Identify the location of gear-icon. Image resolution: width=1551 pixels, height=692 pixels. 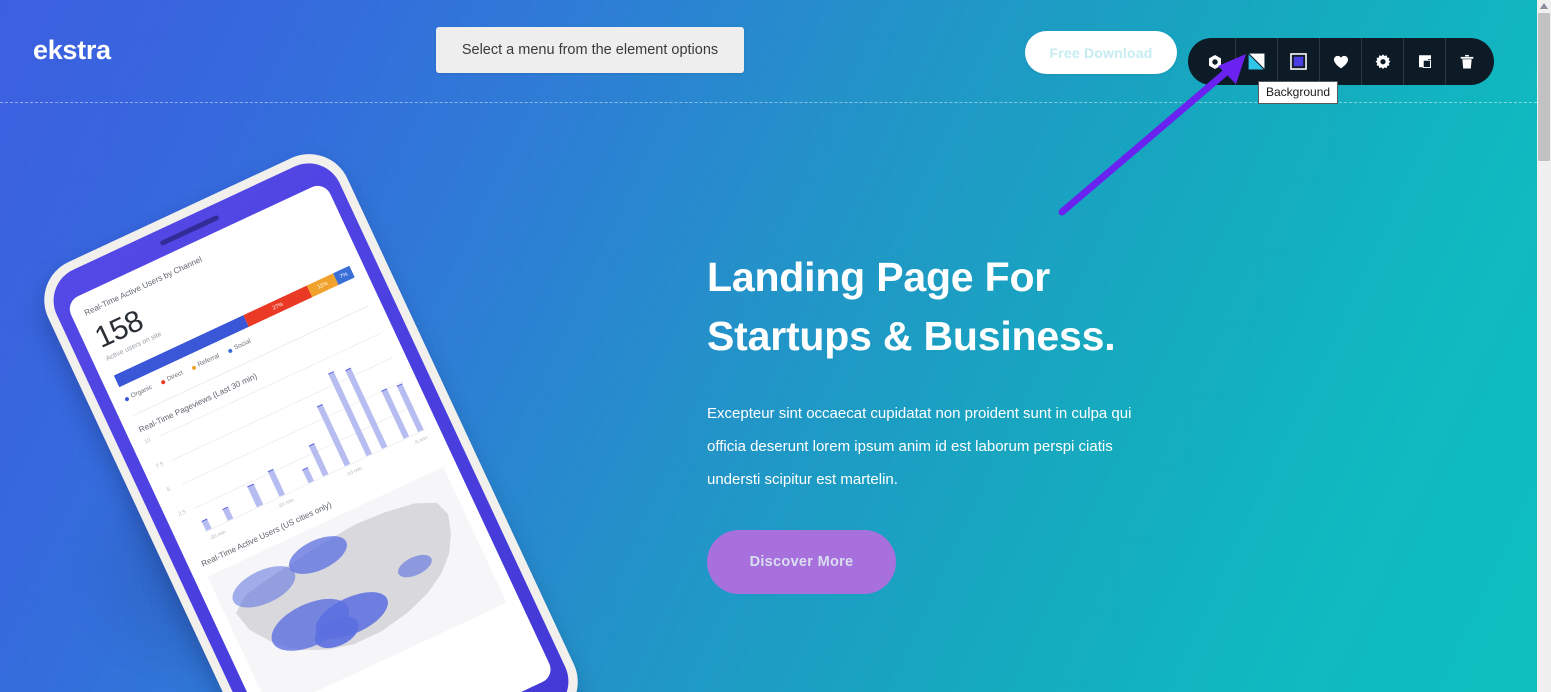
(1382, 61).